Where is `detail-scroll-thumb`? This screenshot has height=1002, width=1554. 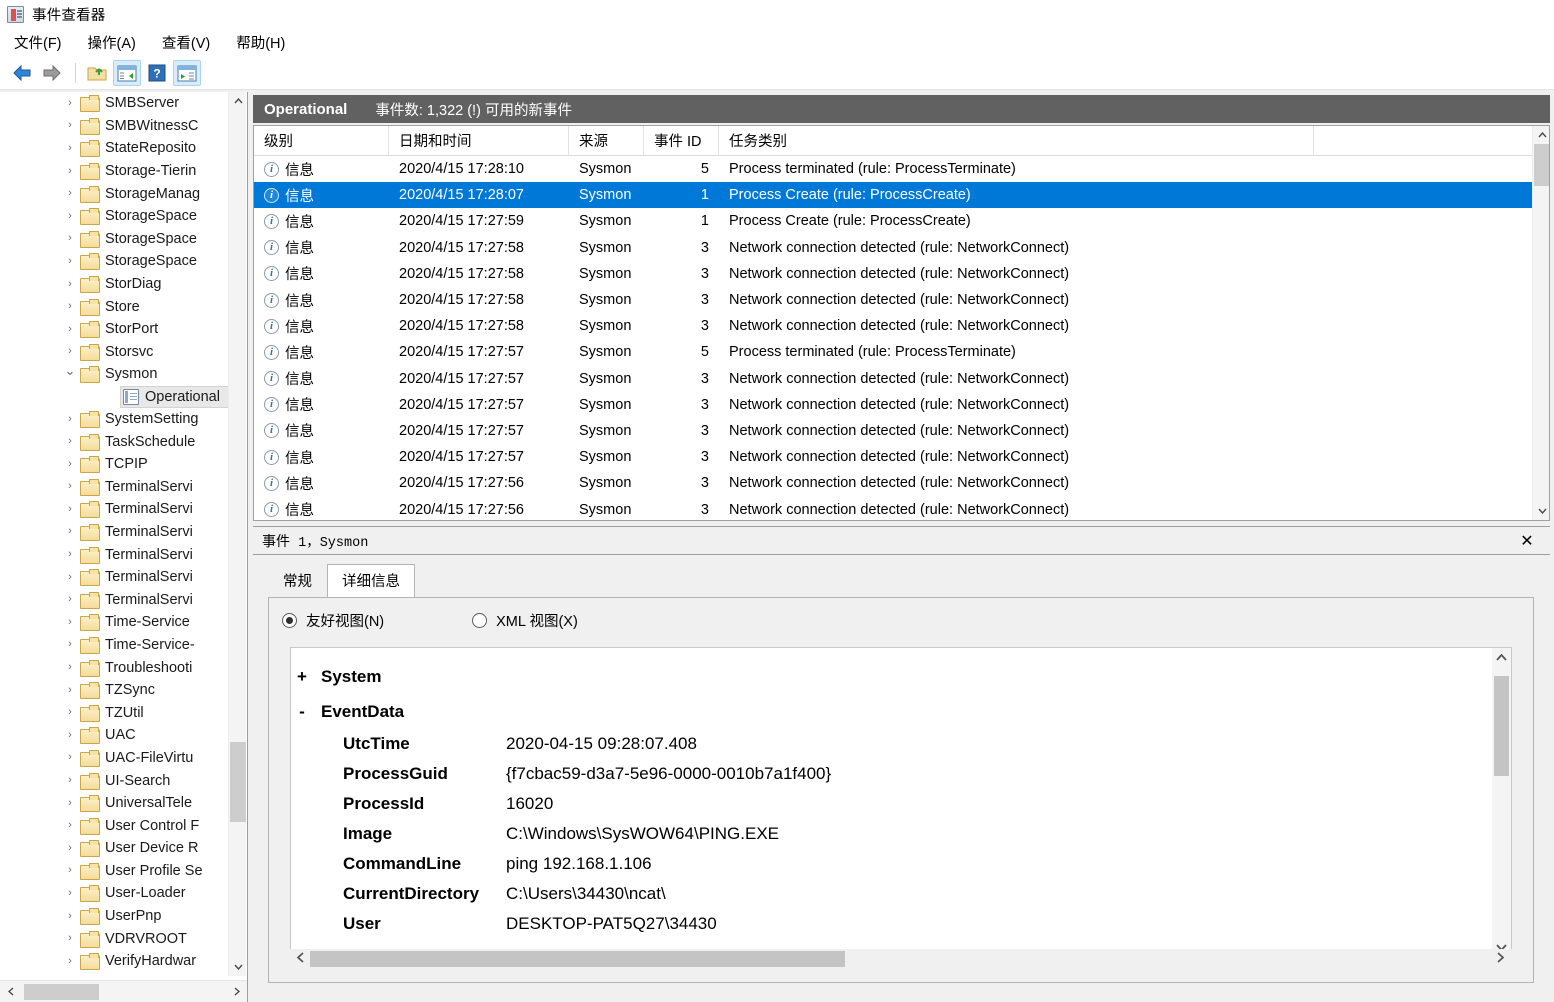
detail-scroll-thumb is located at coordinates (1501, 726).